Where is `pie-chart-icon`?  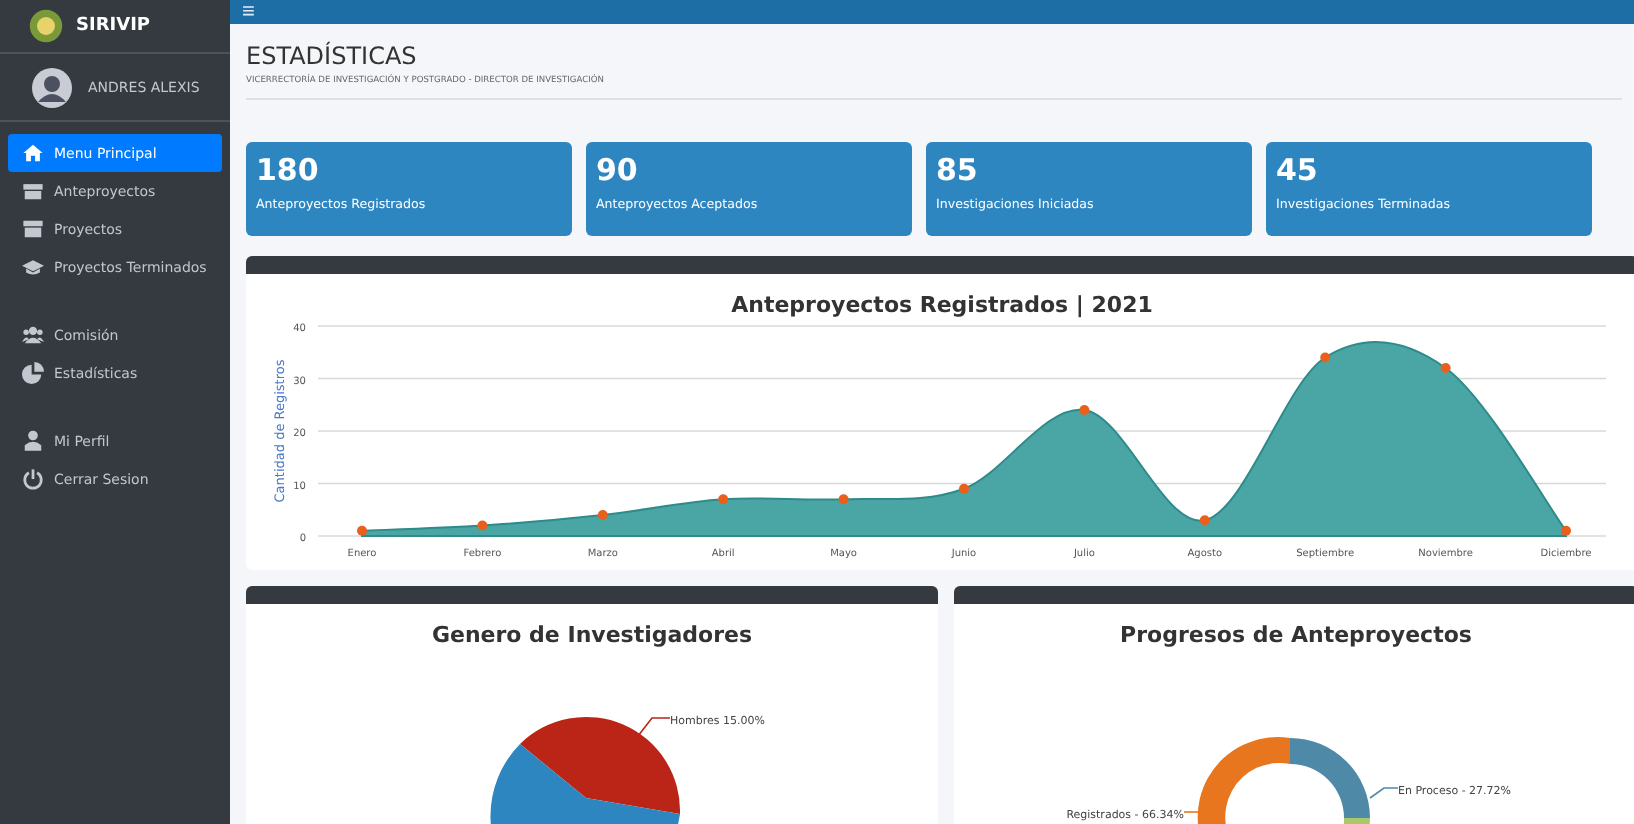 pie-chart-icon is located at coordinates (33, 373).